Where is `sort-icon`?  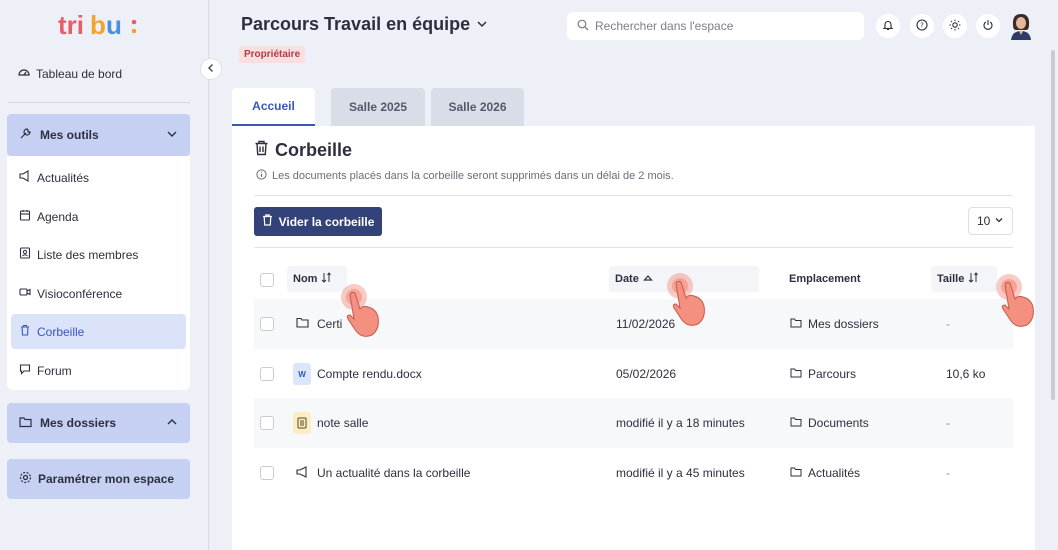
sort-icon is located at coordinates (326, 279).